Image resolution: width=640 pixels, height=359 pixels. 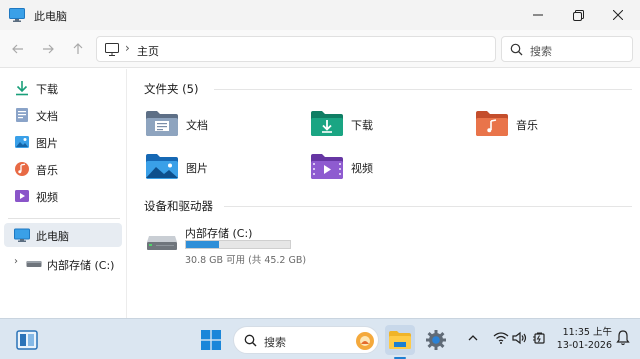 I want to click on sidebar-item-drive-c: › 内部存储 (C:), so click(x=63, y=264).